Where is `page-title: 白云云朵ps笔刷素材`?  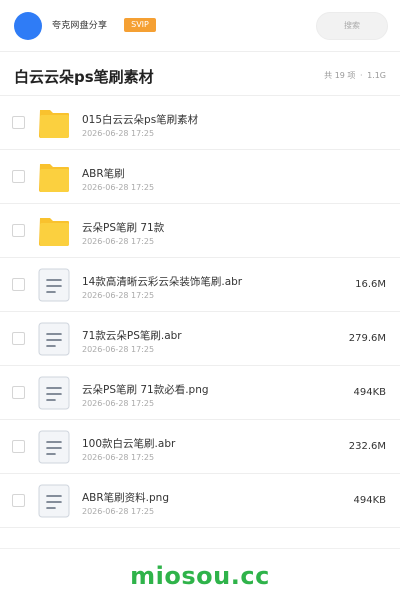
page-title: 白云云朵ps笔刷素材 is located at coordinates (84, 77).